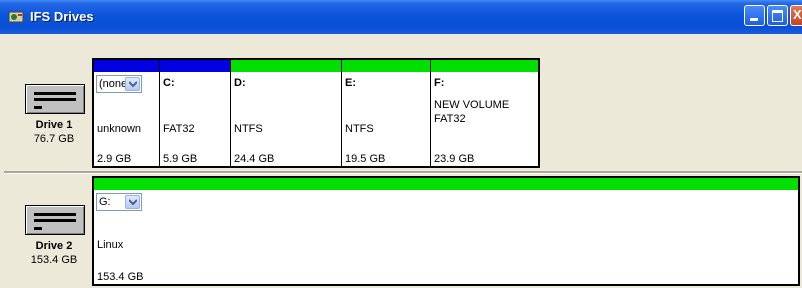 The width and height of the screenshot is (802, 288). What do you see at coordinates (195, 113) in the screenshot?
I see `partition-c: C: FAT32 5.9 GB` at bounding box center [195, 113].